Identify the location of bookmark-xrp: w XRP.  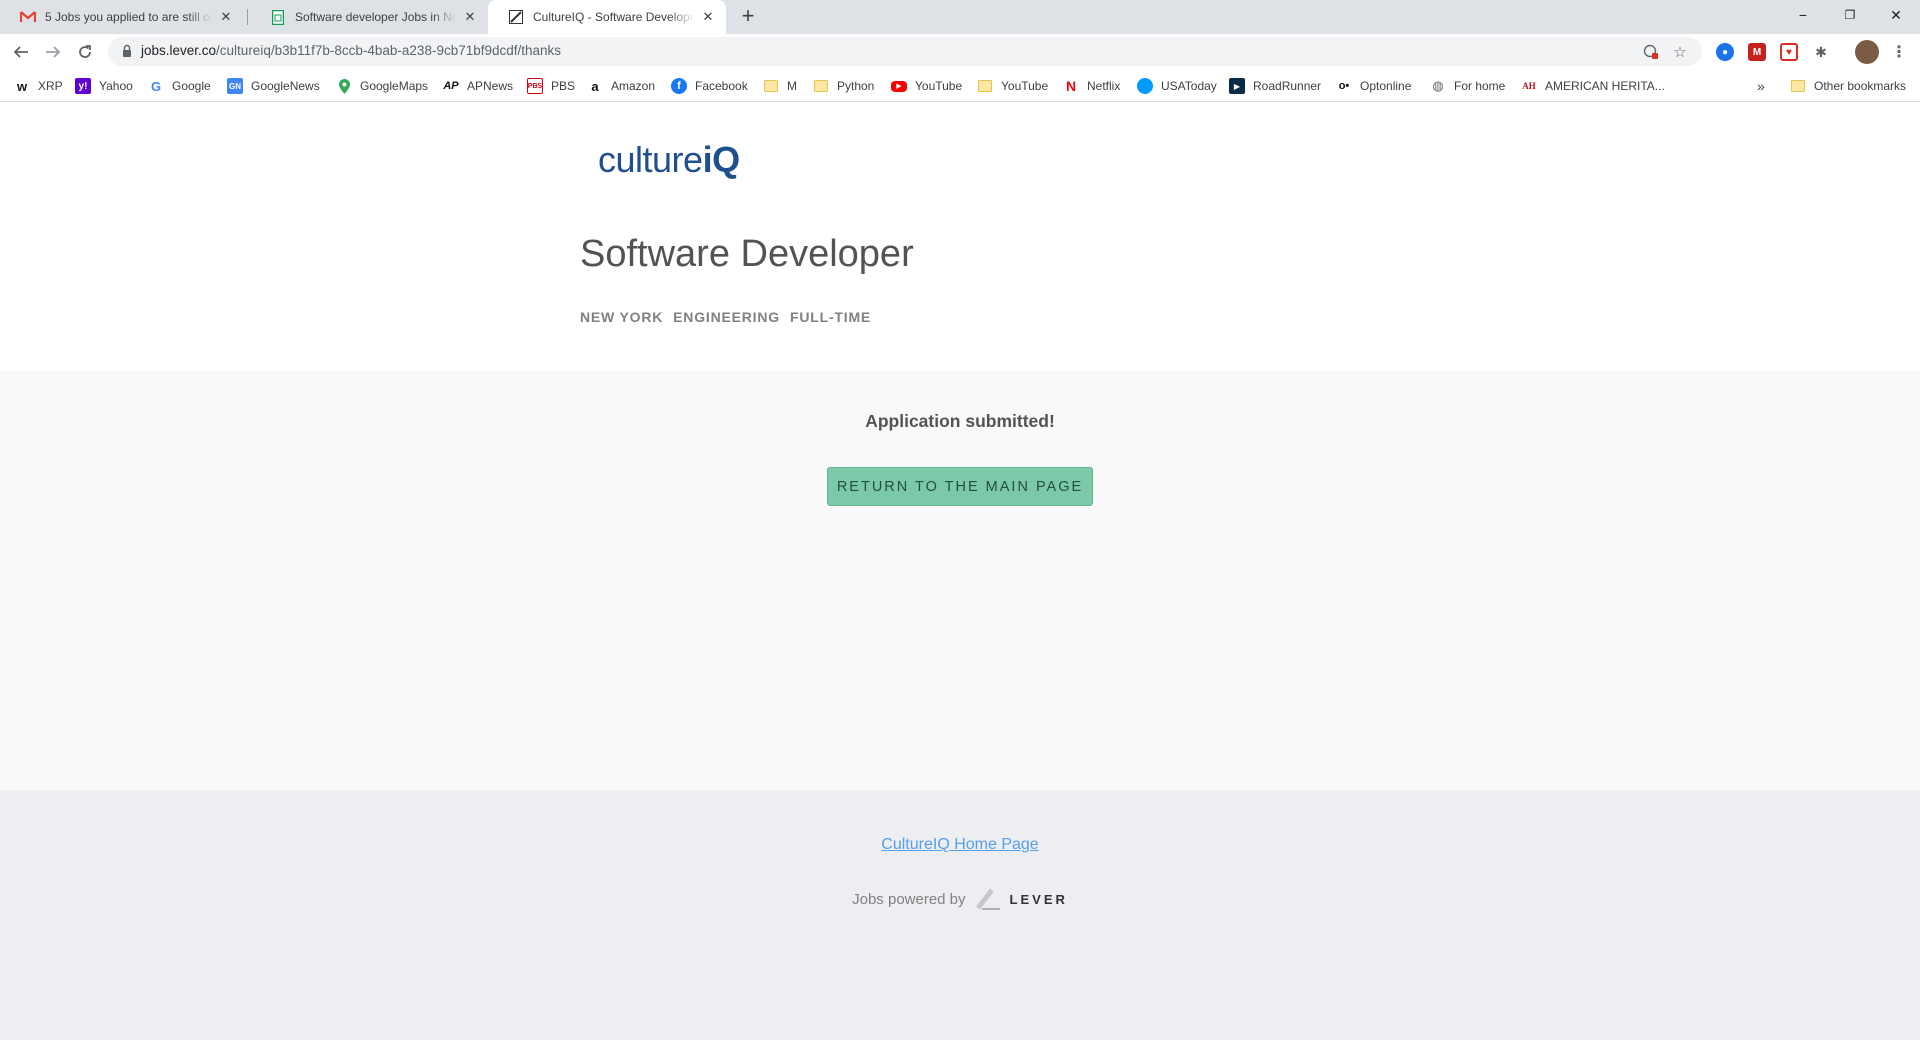
(38, 86).